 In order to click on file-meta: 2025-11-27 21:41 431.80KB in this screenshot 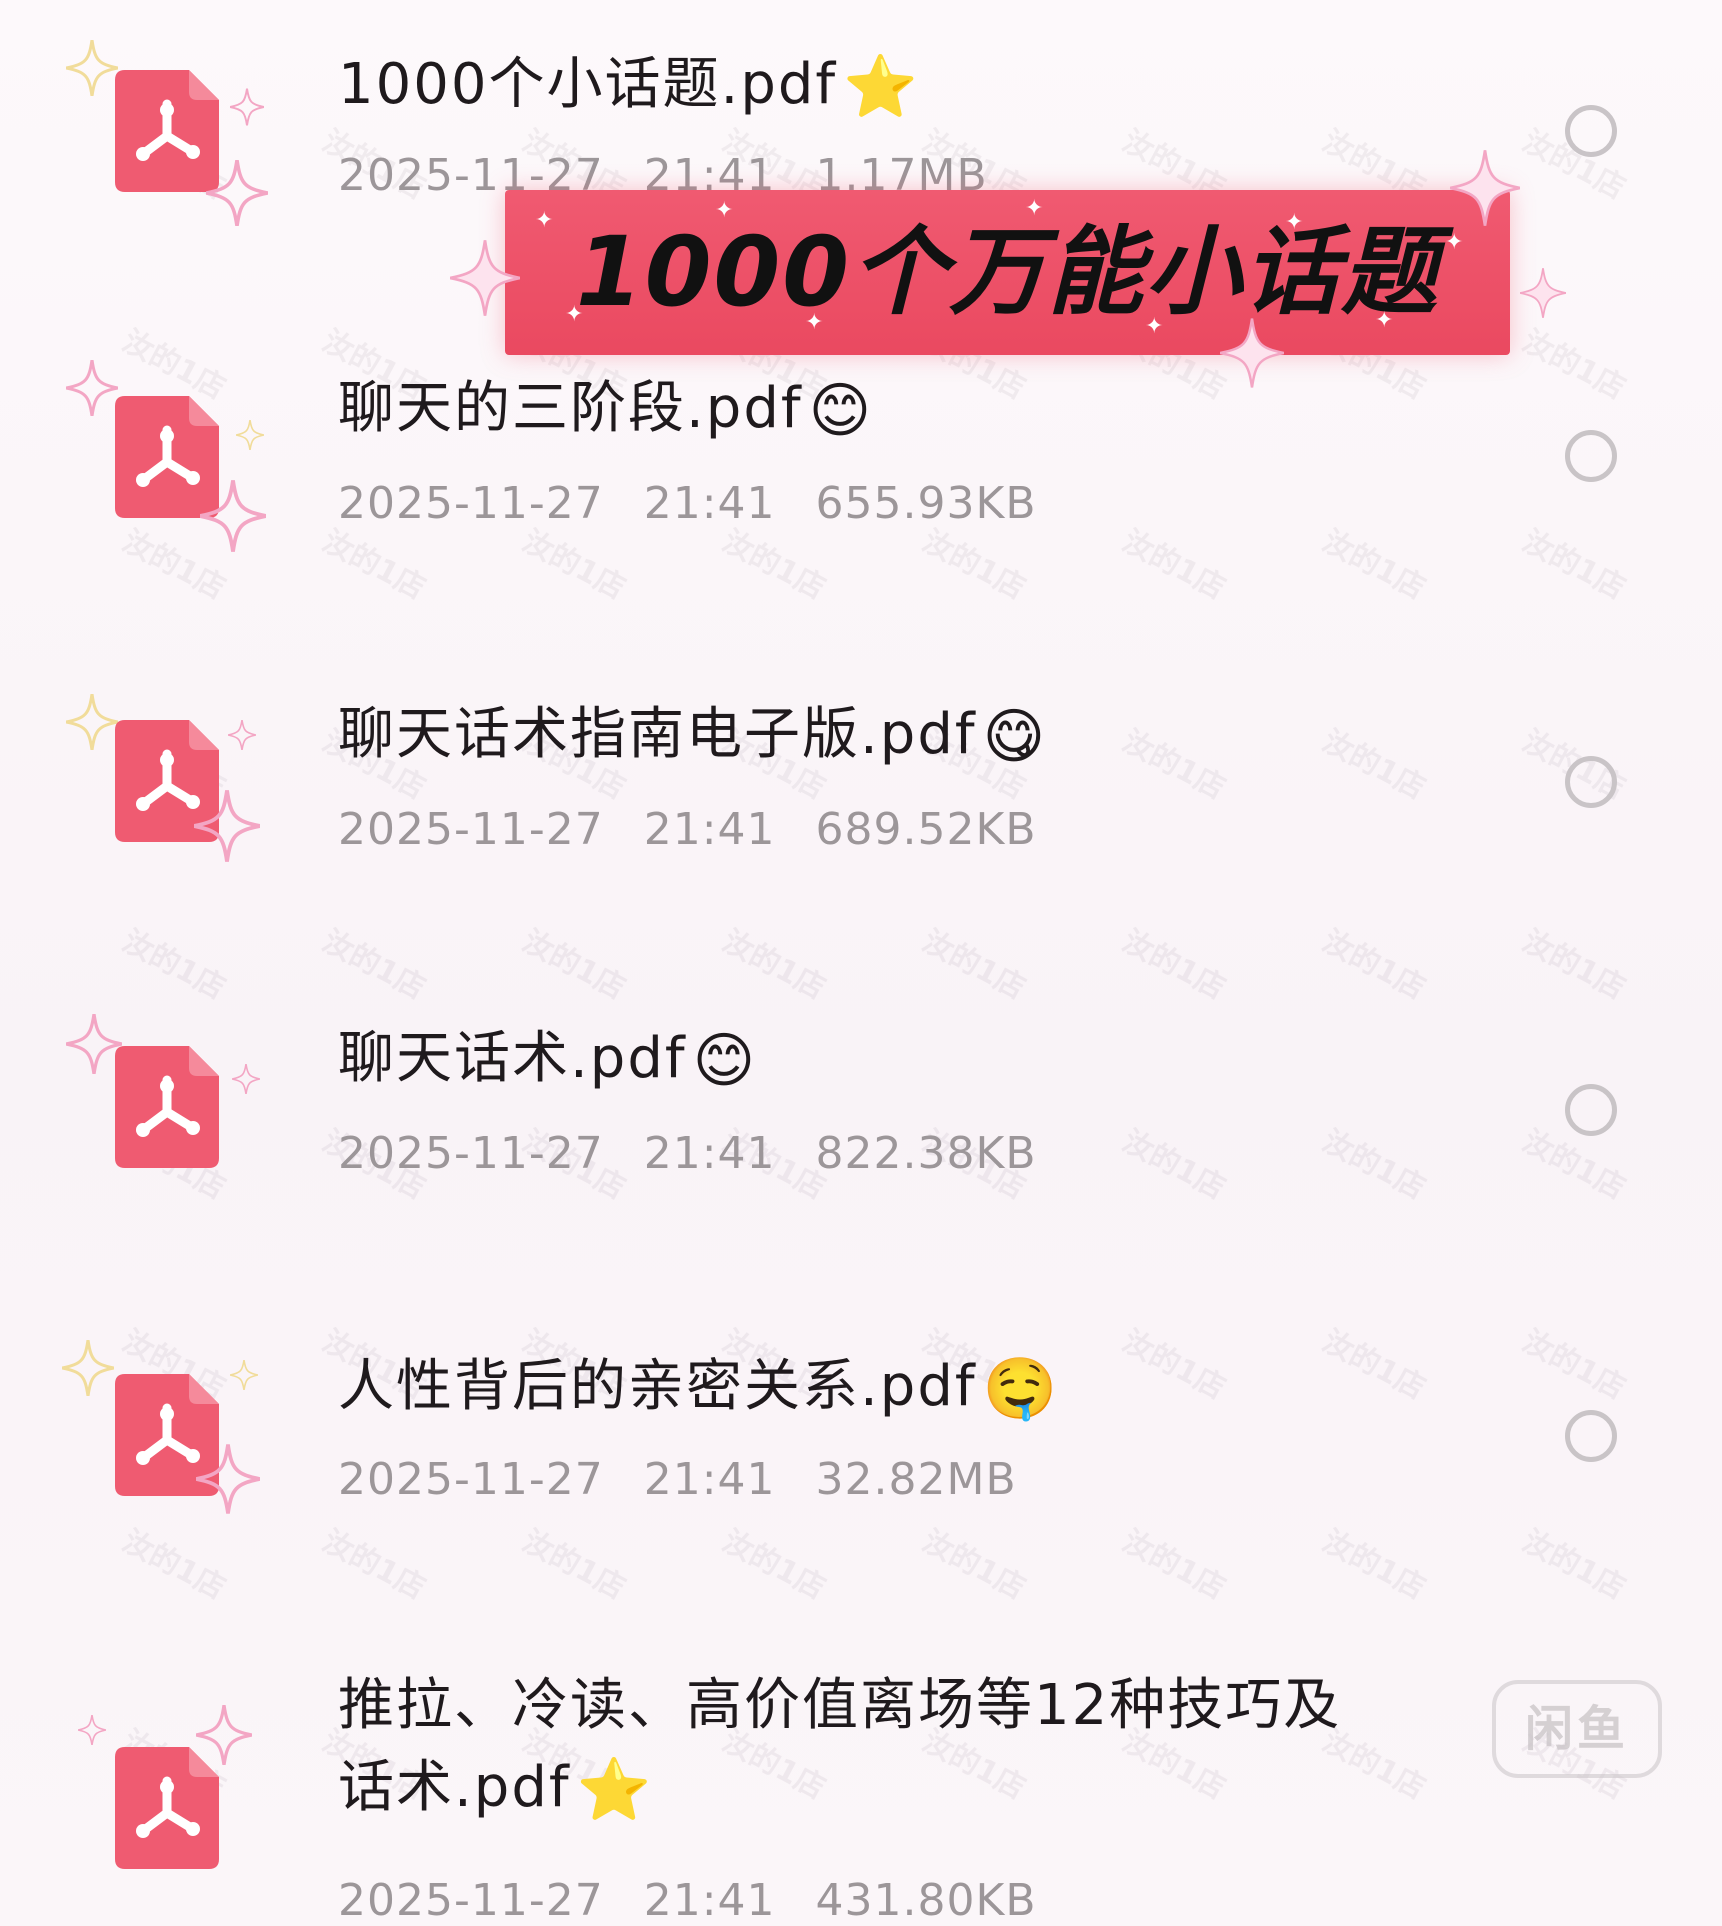, I will do `click(707, 1900)`.